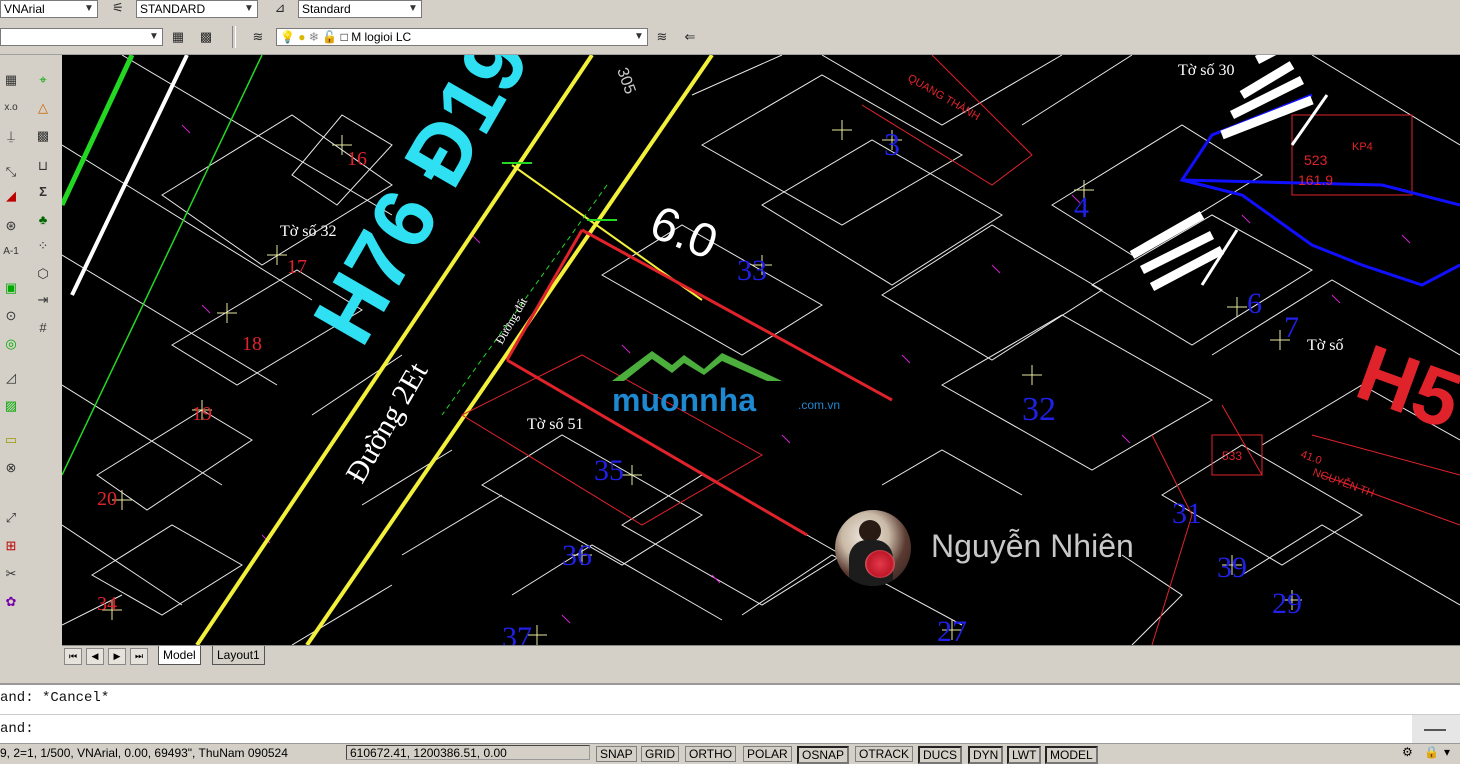 This screenshot has width=1460, height=764. Describe the element at coordinates (11, 196) in the screenshot. I see `wedge-icon: ◢` at that location.